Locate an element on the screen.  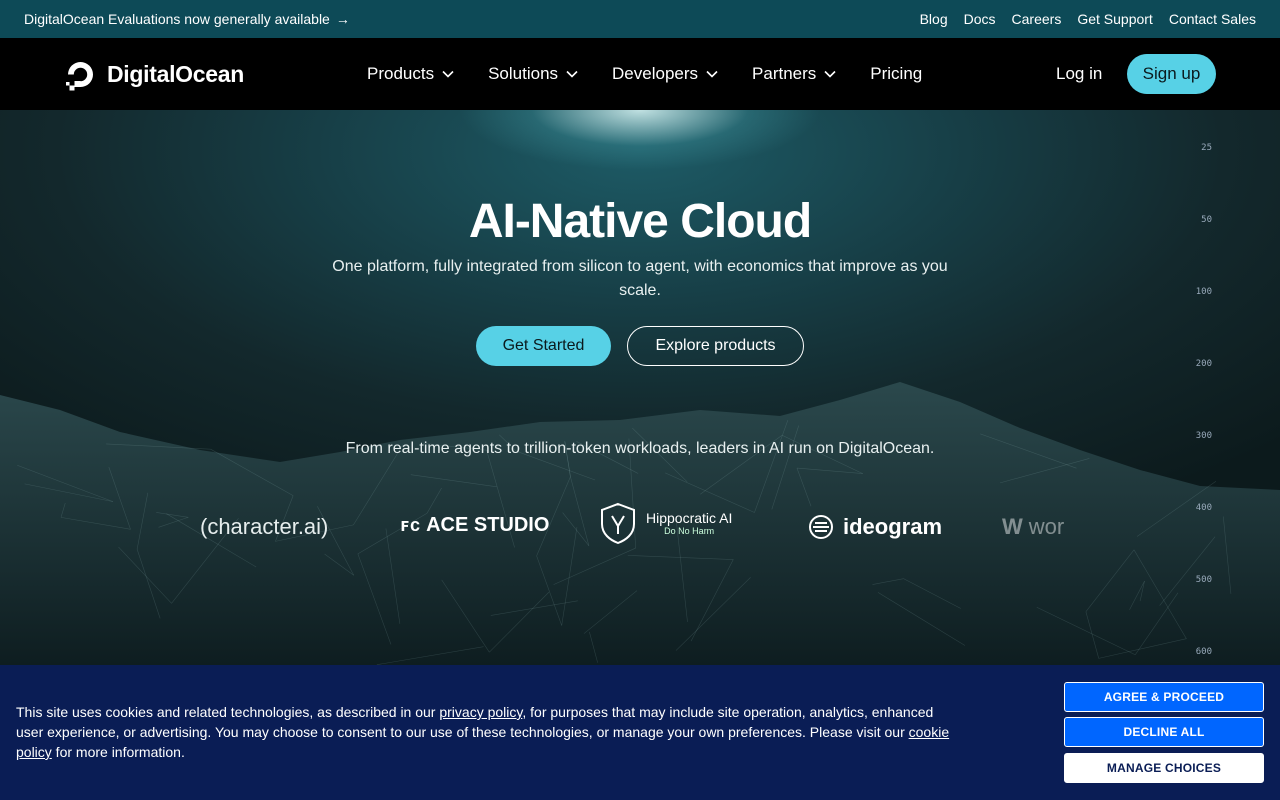
nav-item-label: Developers is located at coordinates (655, 73).